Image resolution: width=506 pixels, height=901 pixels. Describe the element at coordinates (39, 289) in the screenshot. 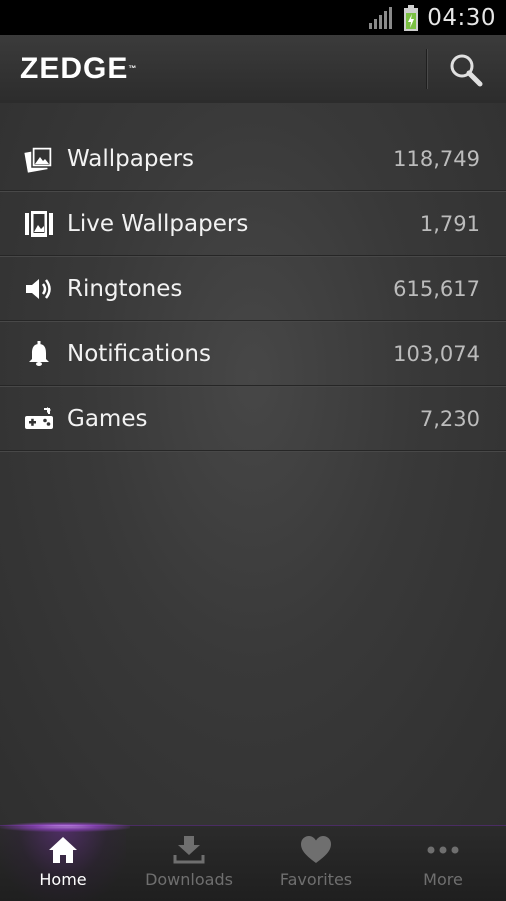

I see `speaker-icon` at that location.